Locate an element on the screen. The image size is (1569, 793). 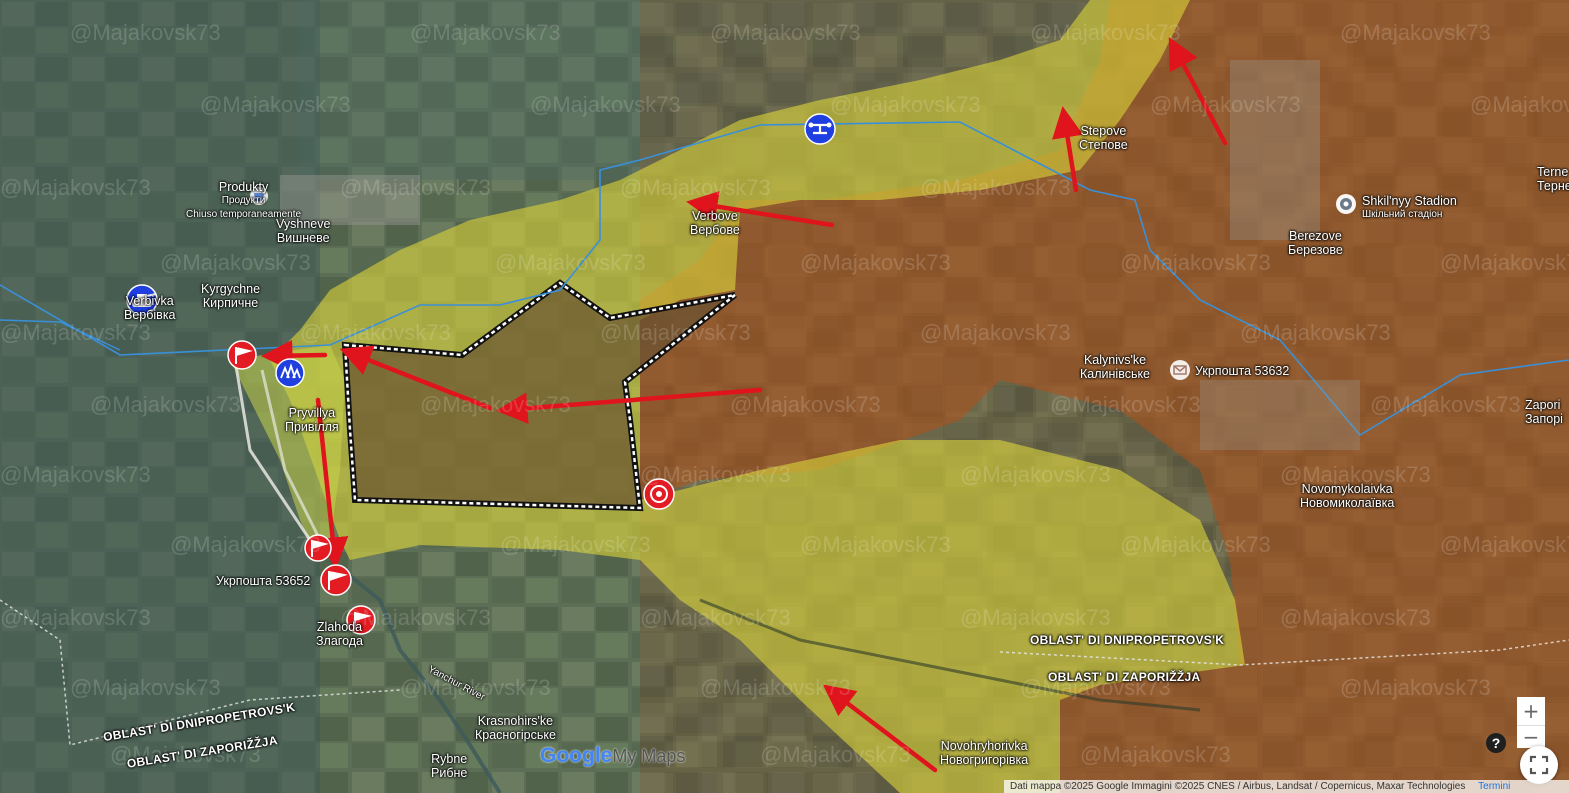
google-logo-text: Google is located at coordinates (576, 755).